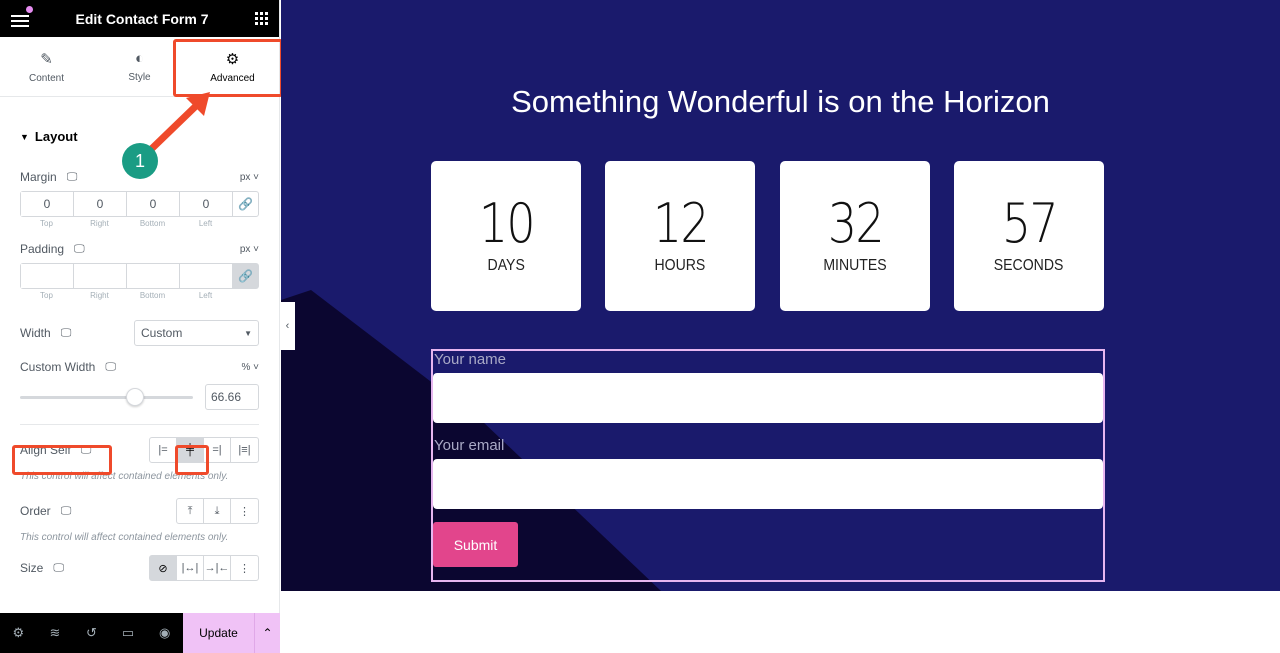 This screenshot has height=653, width=1280. I want to click on gear-icon: ⚙, so click(232, 59).